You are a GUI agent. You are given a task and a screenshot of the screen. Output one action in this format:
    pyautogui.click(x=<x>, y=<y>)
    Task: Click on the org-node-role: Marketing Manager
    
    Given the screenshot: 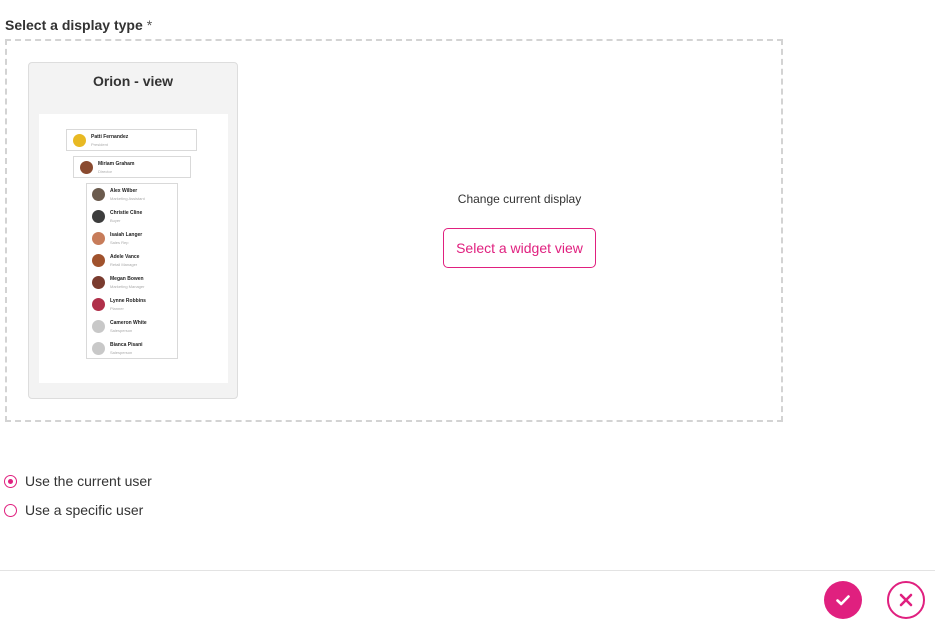 What is the action you would take?
    pyautogui.click(x=127, y=286)
    